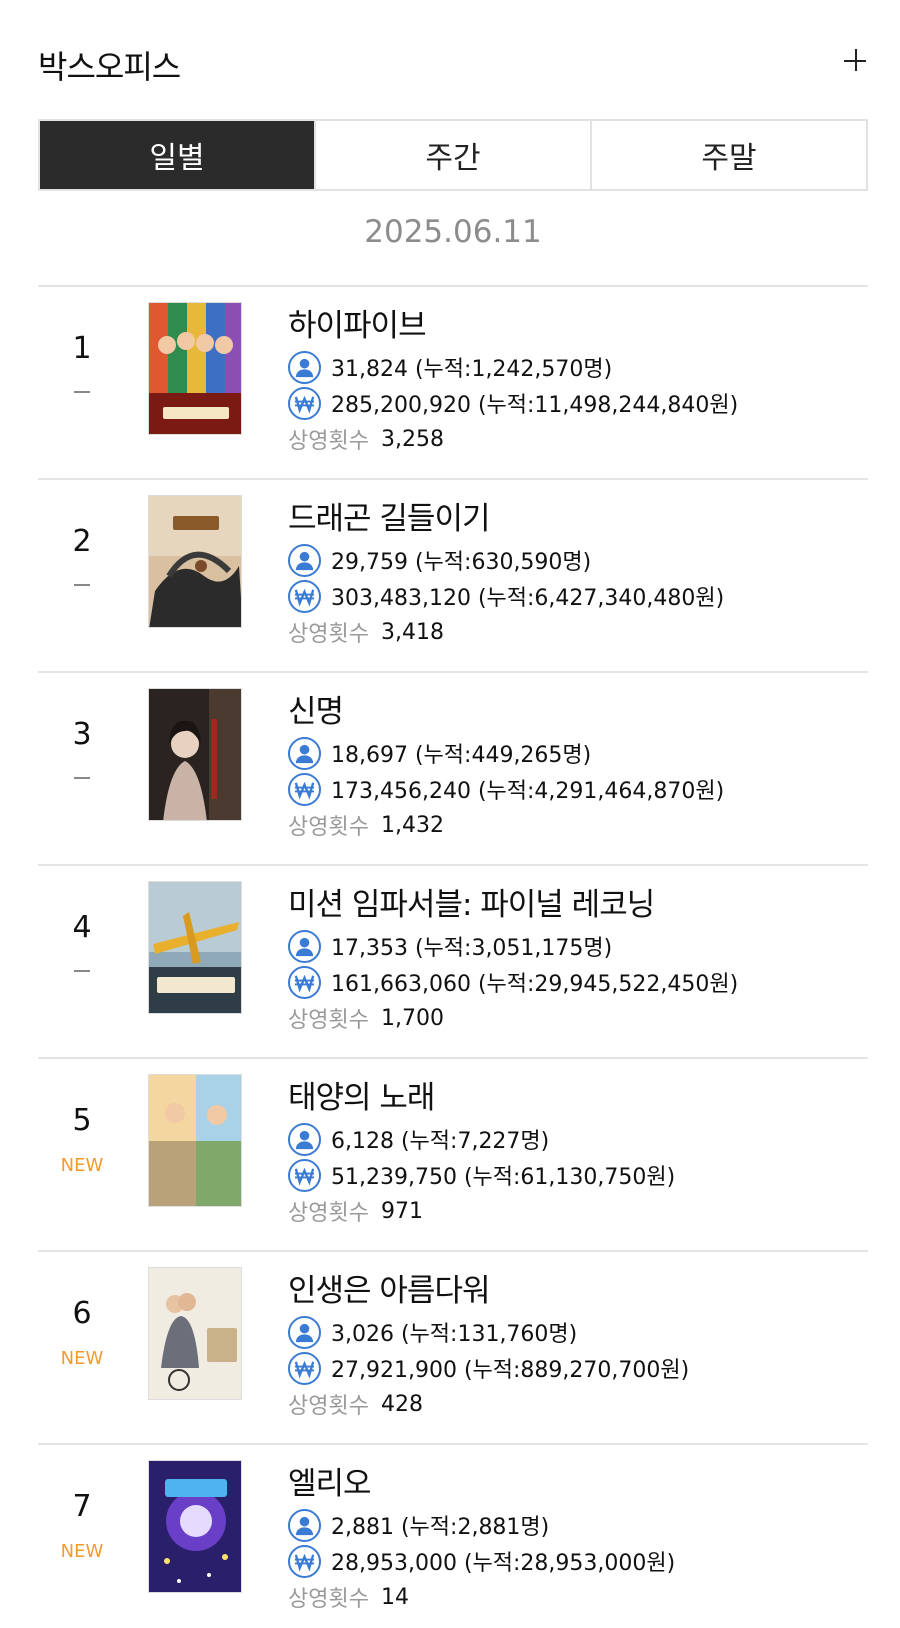  I want to click on sales-stat: 285,200,920 (누적:11,498,244,840원), so click(513, 403).